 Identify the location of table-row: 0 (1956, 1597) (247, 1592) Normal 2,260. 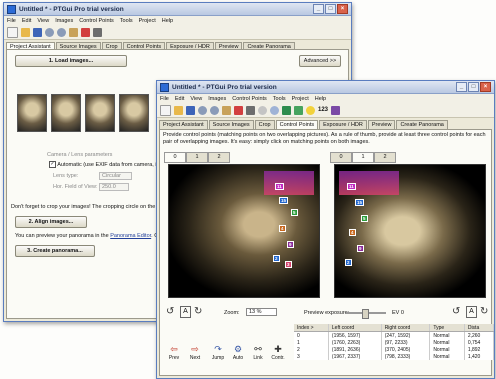
(394, 335).